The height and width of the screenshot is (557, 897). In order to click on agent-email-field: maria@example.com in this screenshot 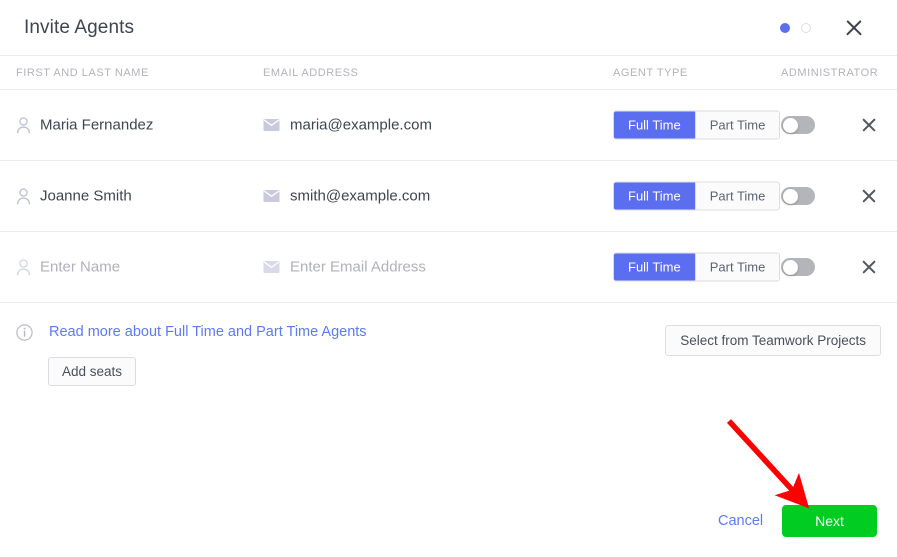, I will do `click(347, 125)`.